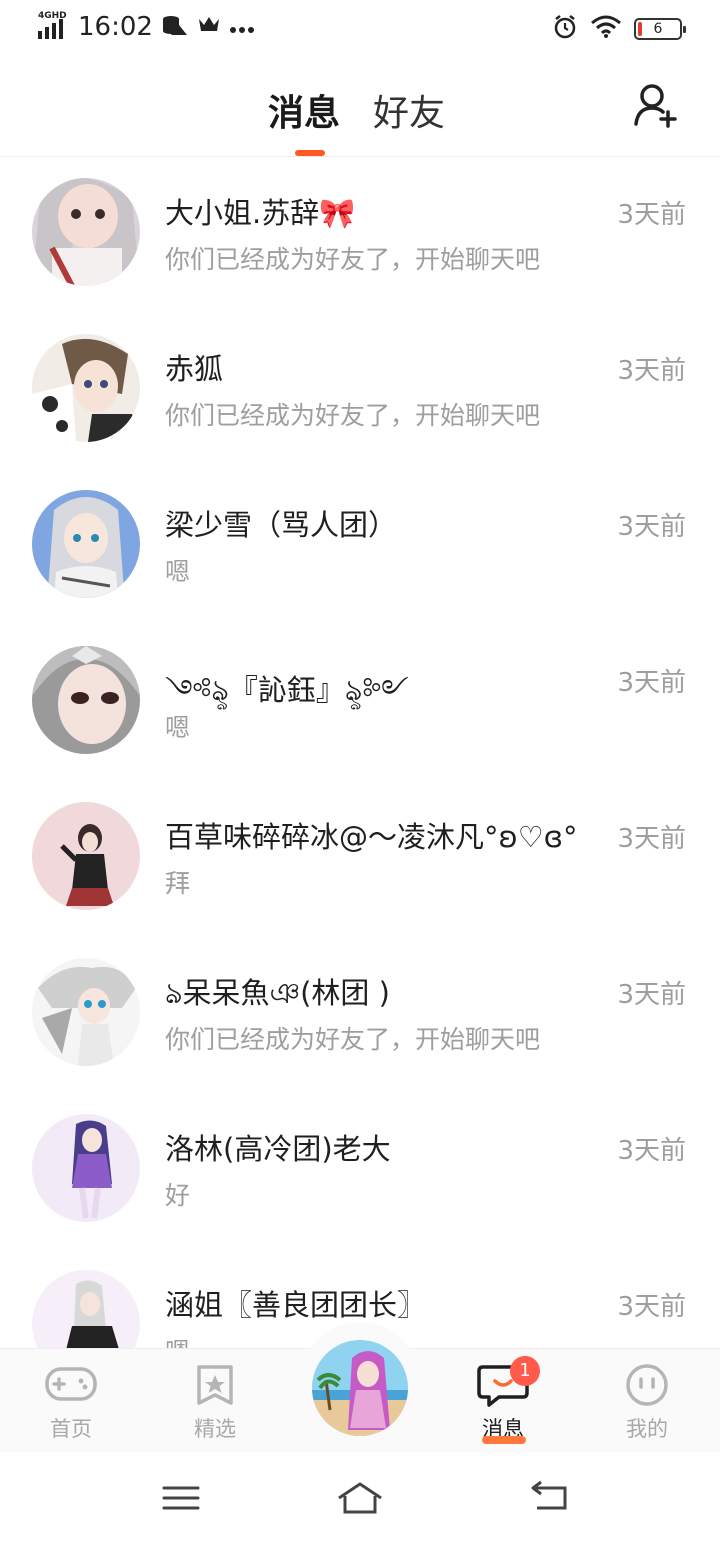 The height and width of the screenshot is (1544, 720). I want to click on nav-home: 首页, so click(71, 1403).